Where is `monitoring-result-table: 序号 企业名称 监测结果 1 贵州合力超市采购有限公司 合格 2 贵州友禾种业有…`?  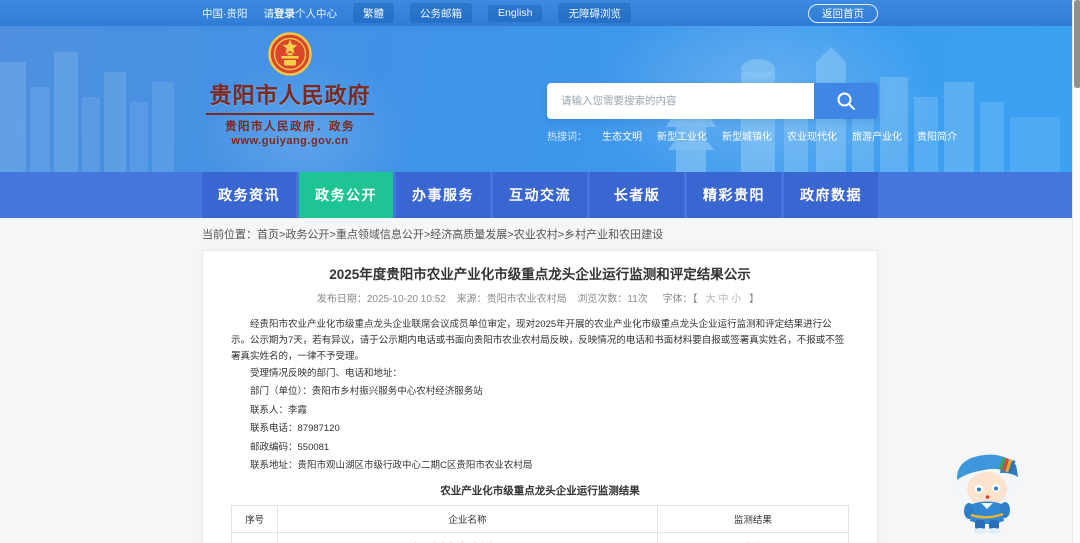 monitoring-result-table: 序号 企业名称 监测结果 1 贵州合力超市采购有限公司 合格 2 贵州友禾种业有… is located at coordinates (540, 523).